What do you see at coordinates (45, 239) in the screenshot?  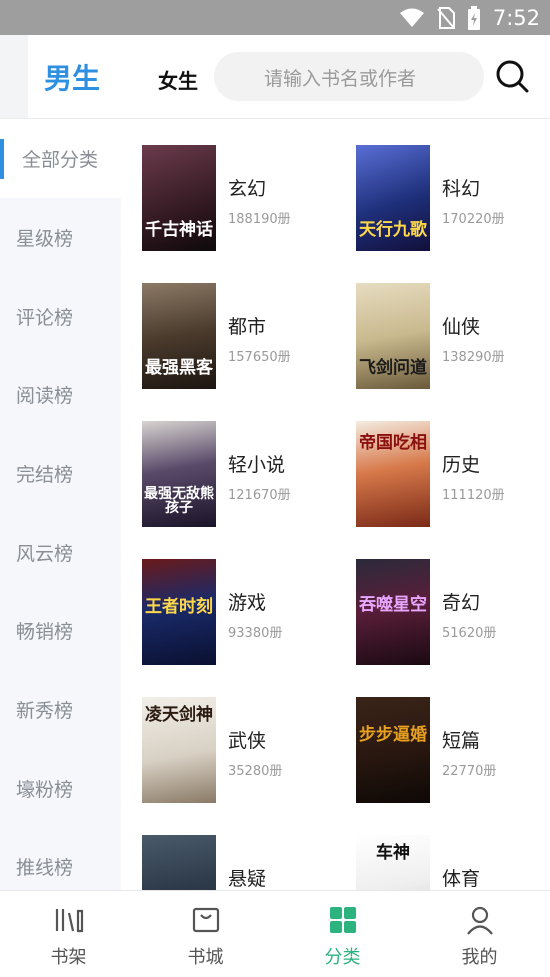 I see `sidebar-item-label: 星级榜` at bounding box center [45, 239].